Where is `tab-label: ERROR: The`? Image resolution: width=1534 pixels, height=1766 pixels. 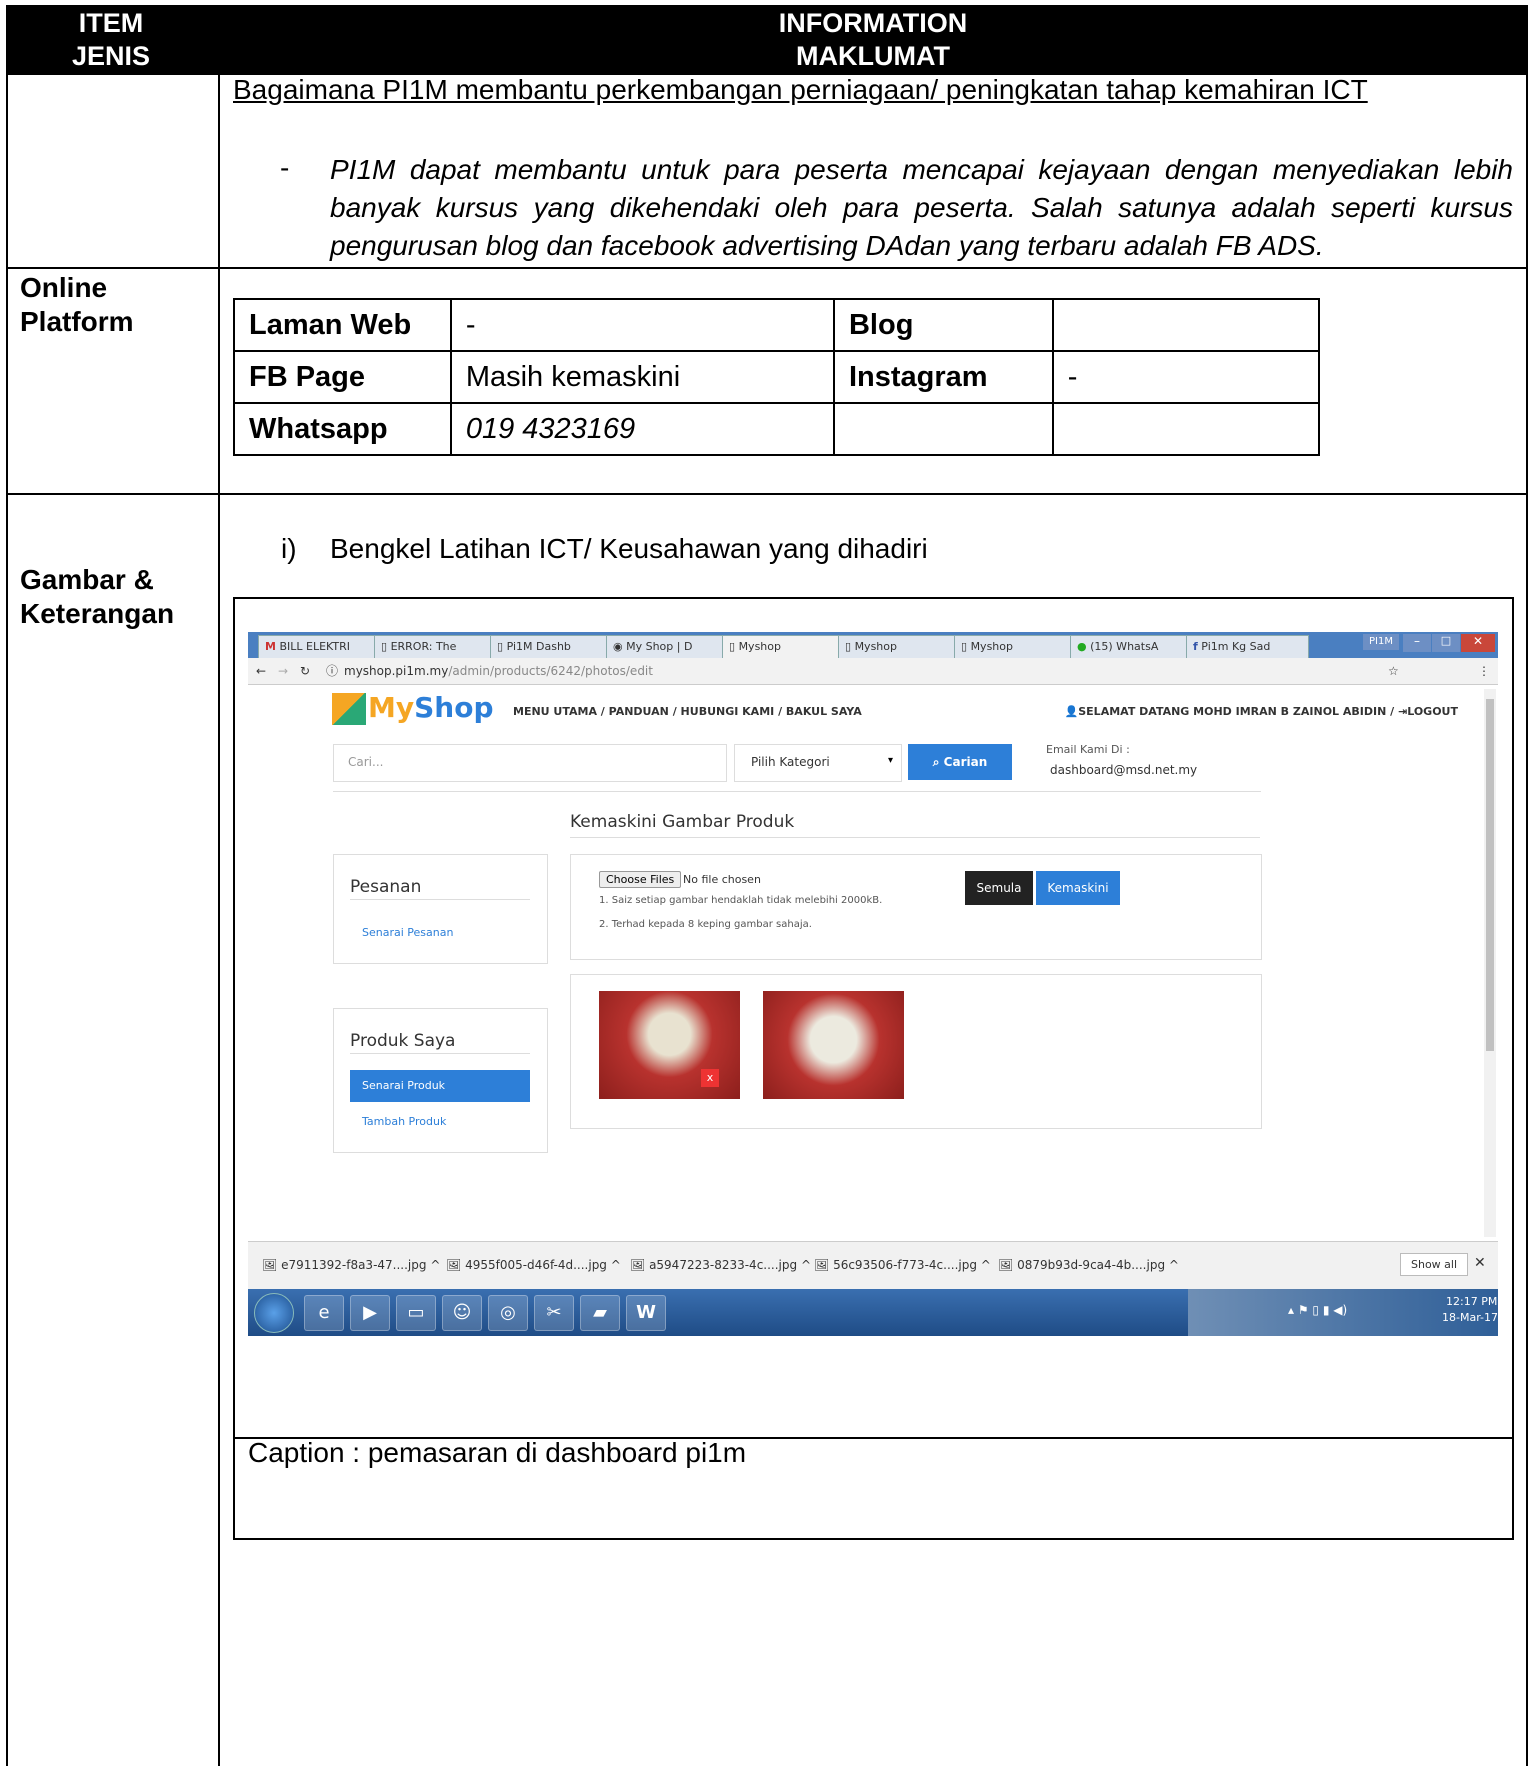
tab-label: ERROR: The is located at coordinates (423, 646).